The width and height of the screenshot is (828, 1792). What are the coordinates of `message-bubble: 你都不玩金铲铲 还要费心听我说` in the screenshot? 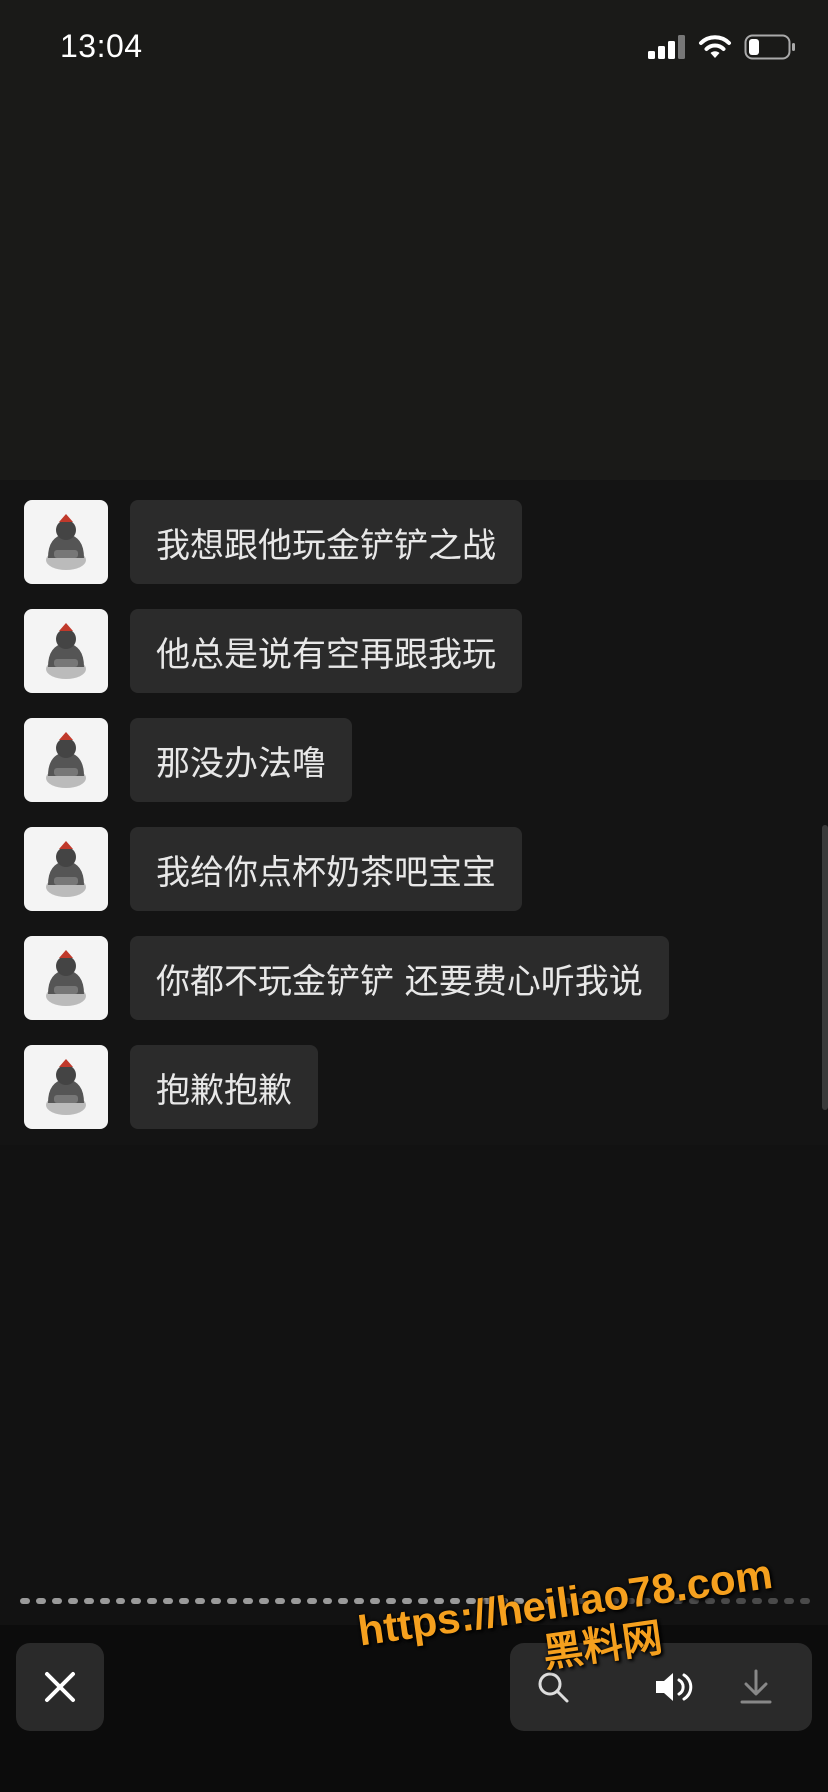 It's located at (399, 978).